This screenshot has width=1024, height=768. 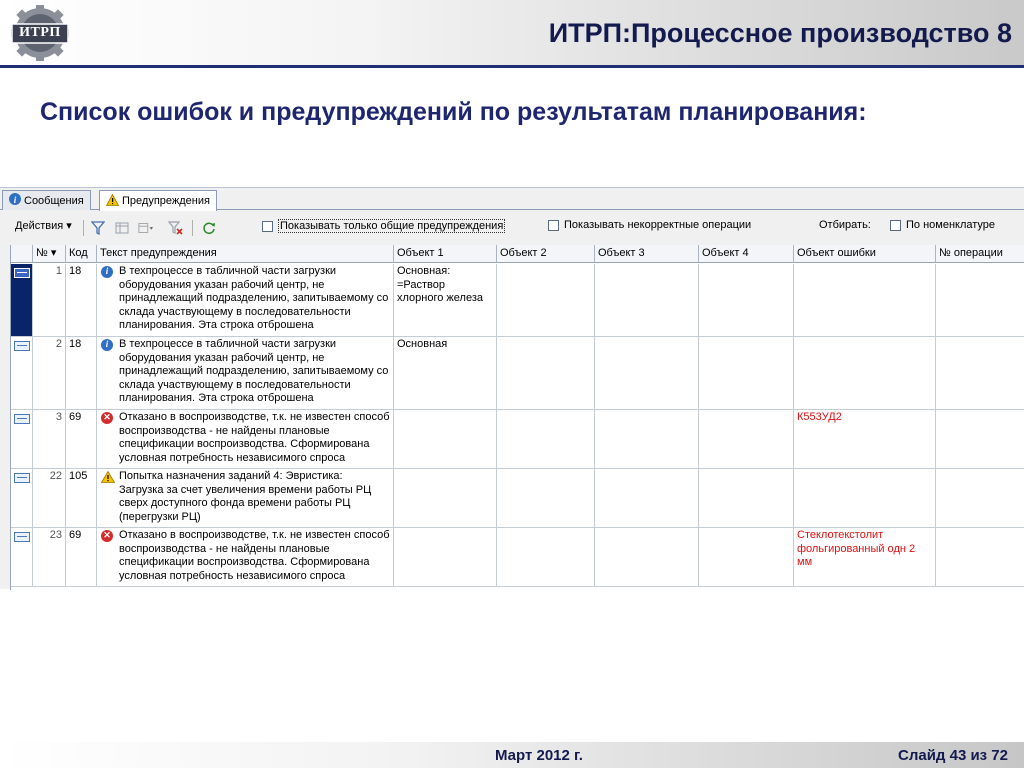 I want to click on filter-icon, so click(x=98, y=228).